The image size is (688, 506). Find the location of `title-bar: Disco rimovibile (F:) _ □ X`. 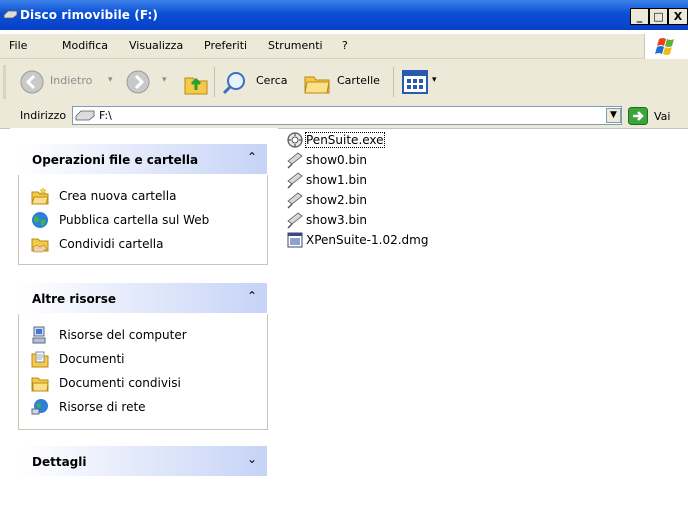

title-bar: Disco rimovibile (F:) _ □ X is located at coordinates (344, 15).